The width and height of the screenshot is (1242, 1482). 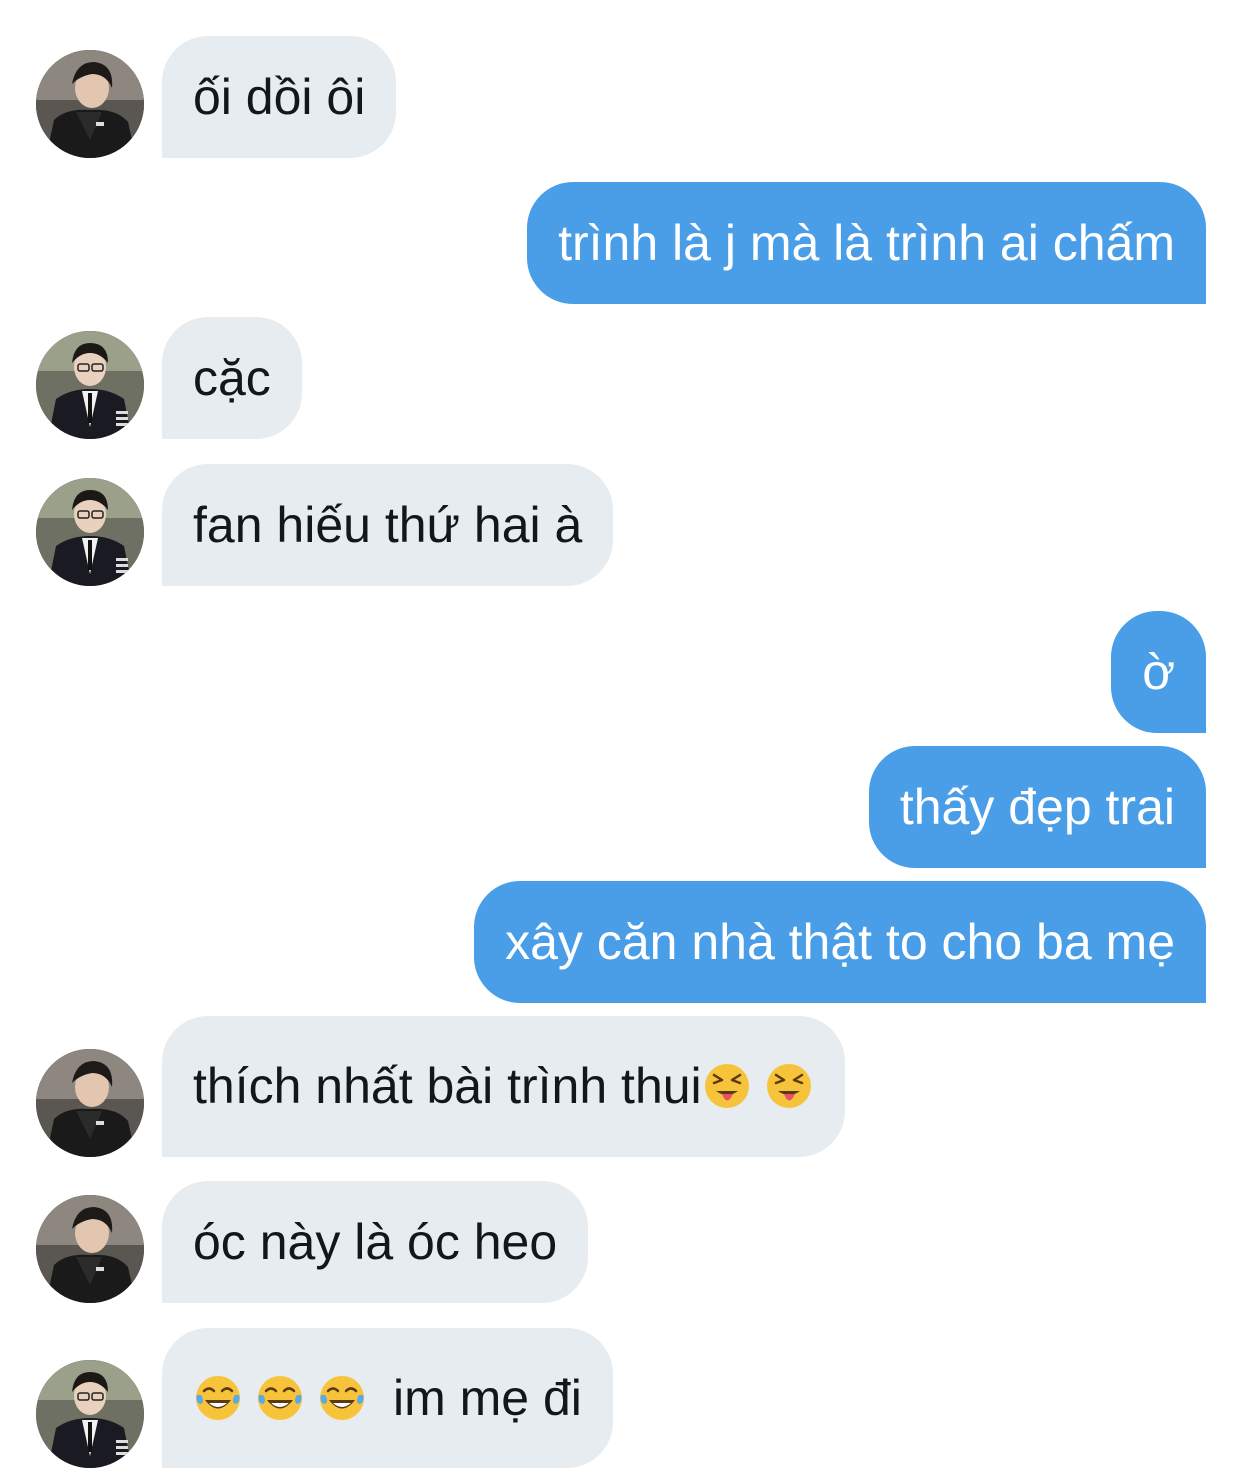 What do you see at coordinates (840, 942) in the screenshot?
I see `outgoing-message-bubble: xây căn nhà thật to cho ba mẹ` at bounding box center [840, 942].